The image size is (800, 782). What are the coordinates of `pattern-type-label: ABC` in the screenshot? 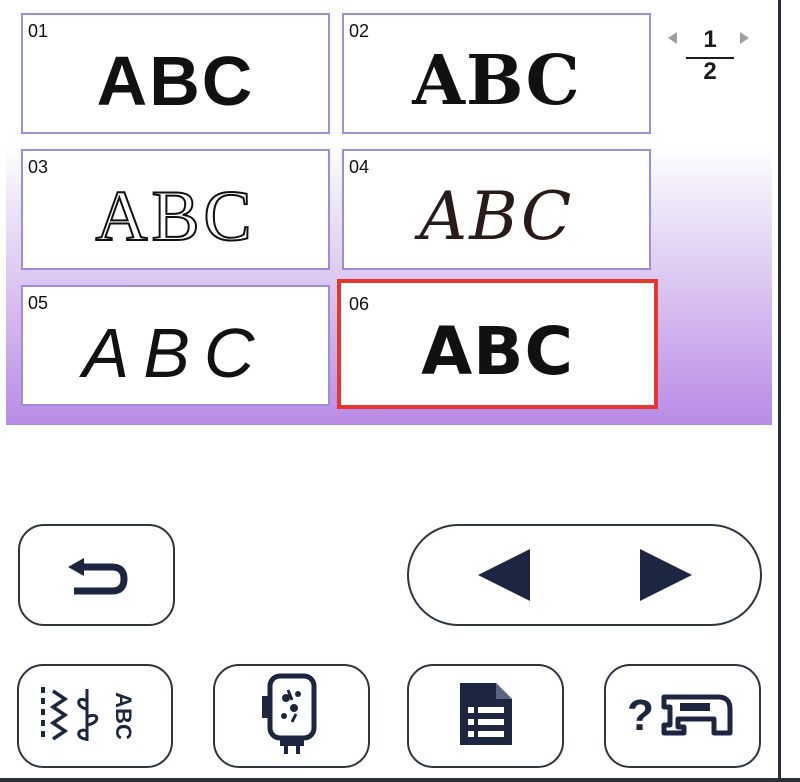 It's located at (123, 716).